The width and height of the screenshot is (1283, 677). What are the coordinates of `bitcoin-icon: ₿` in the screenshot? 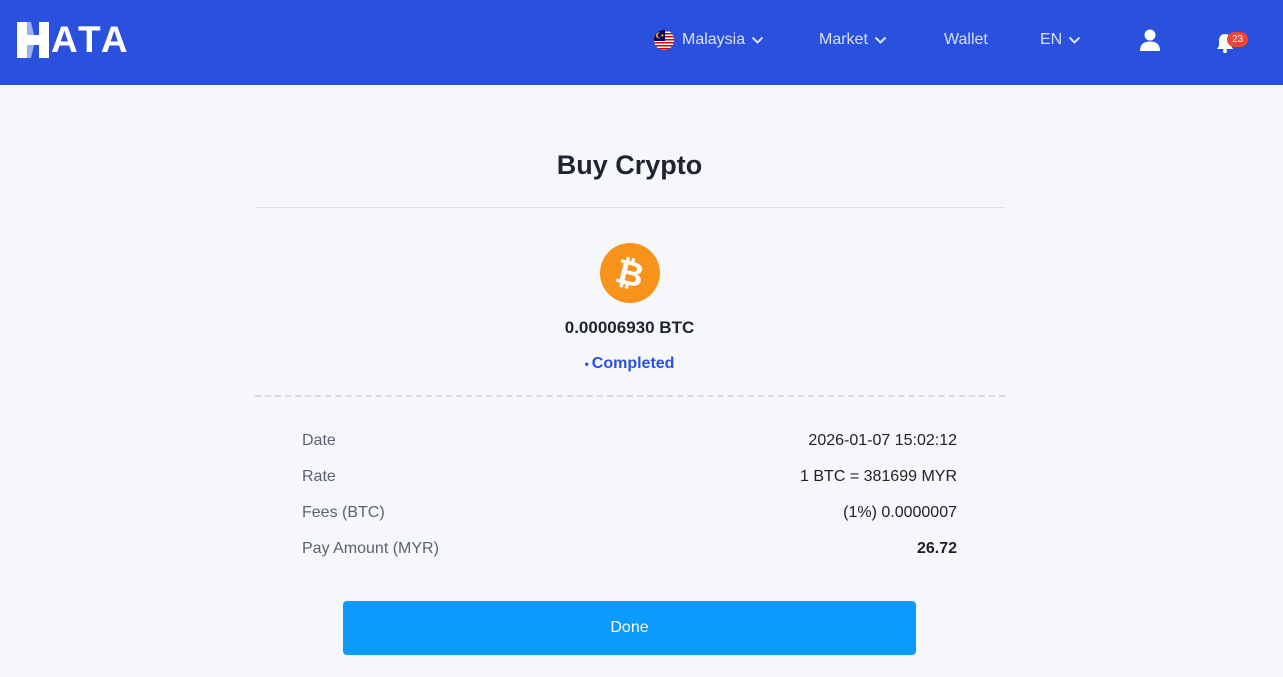 It's located at (630, 273).